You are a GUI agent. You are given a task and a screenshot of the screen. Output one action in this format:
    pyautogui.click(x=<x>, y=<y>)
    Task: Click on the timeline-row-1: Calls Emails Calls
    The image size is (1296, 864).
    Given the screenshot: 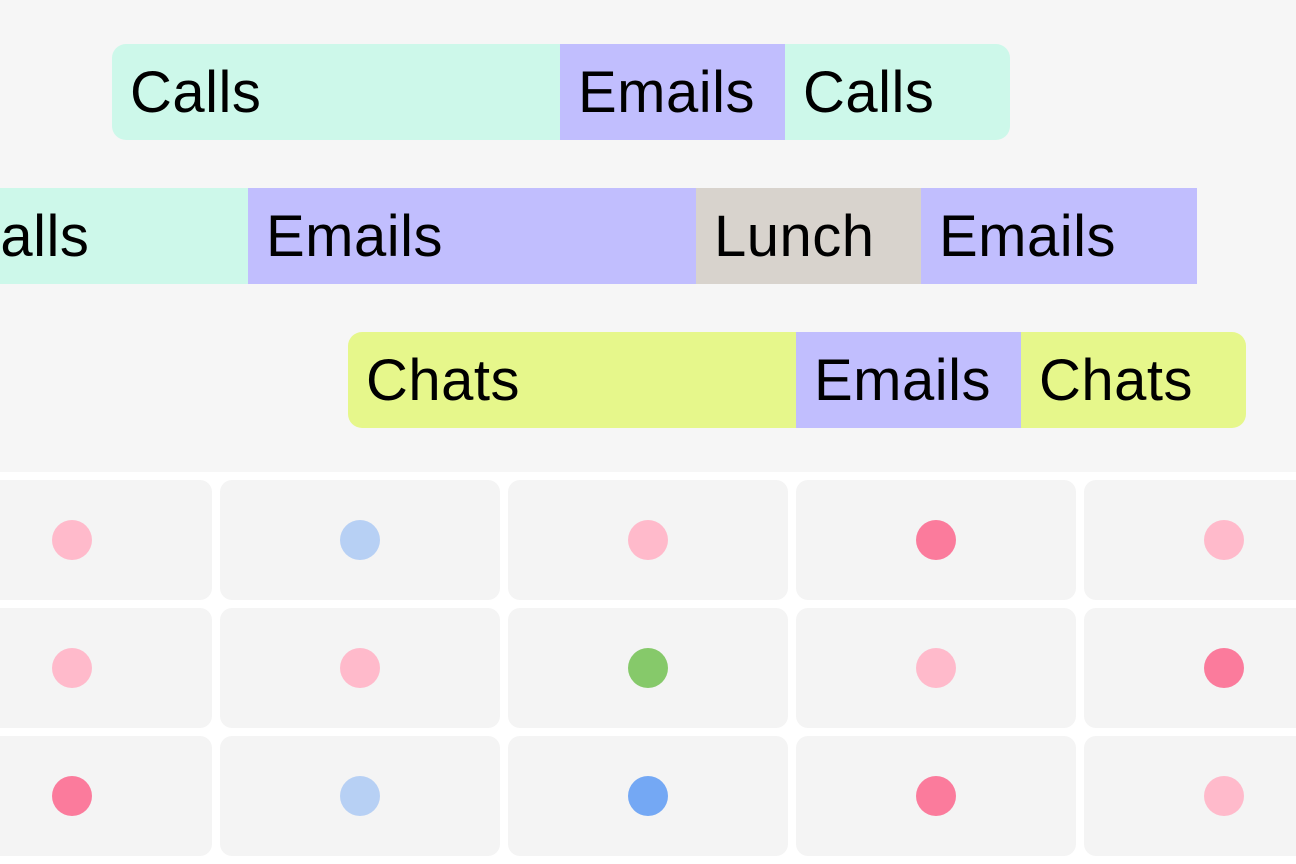 What is the action you would take?
    pyautogui.click(x=561, y=92)
    